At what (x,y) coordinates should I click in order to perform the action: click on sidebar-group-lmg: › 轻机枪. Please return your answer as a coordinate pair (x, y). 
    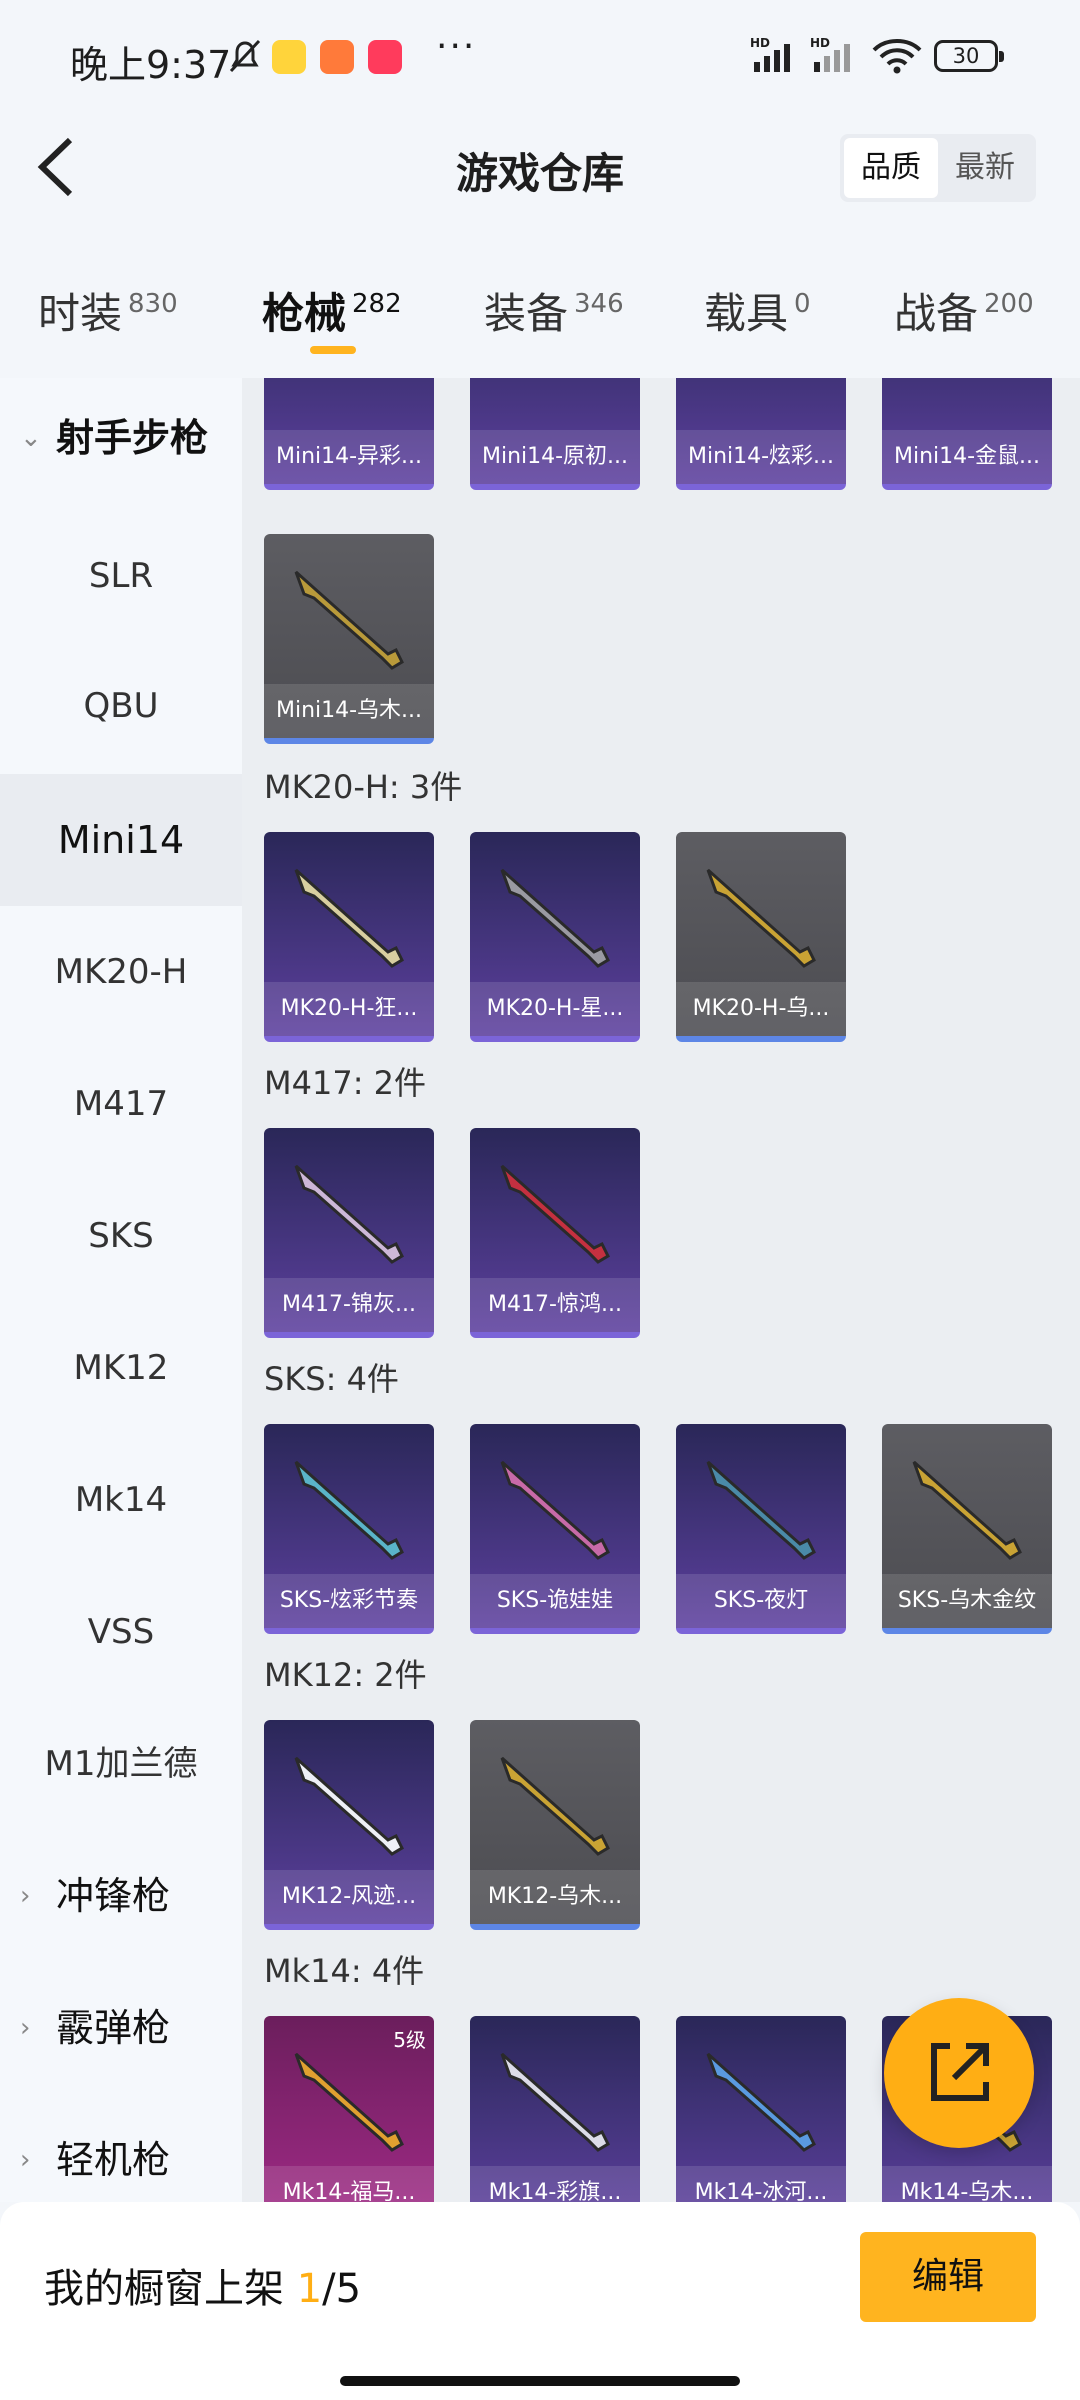
    Looking at the image, I should click on (121, 2148).